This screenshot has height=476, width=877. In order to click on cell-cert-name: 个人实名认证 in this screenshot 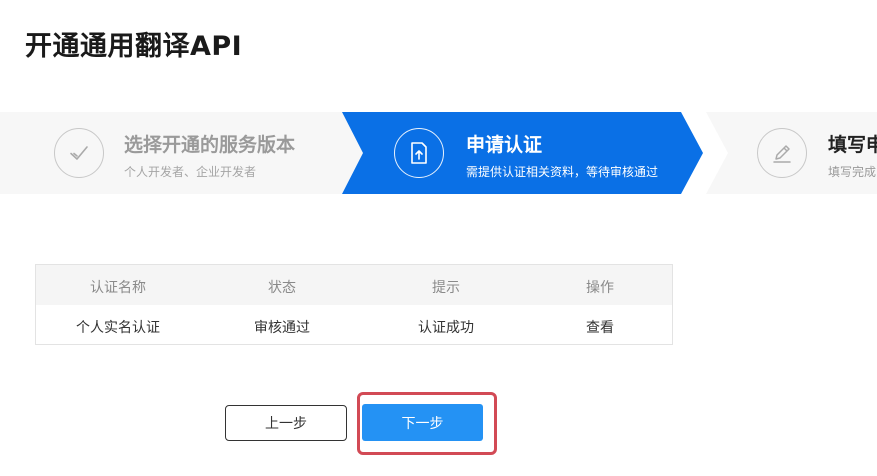, I will do `click(118, 328)`.